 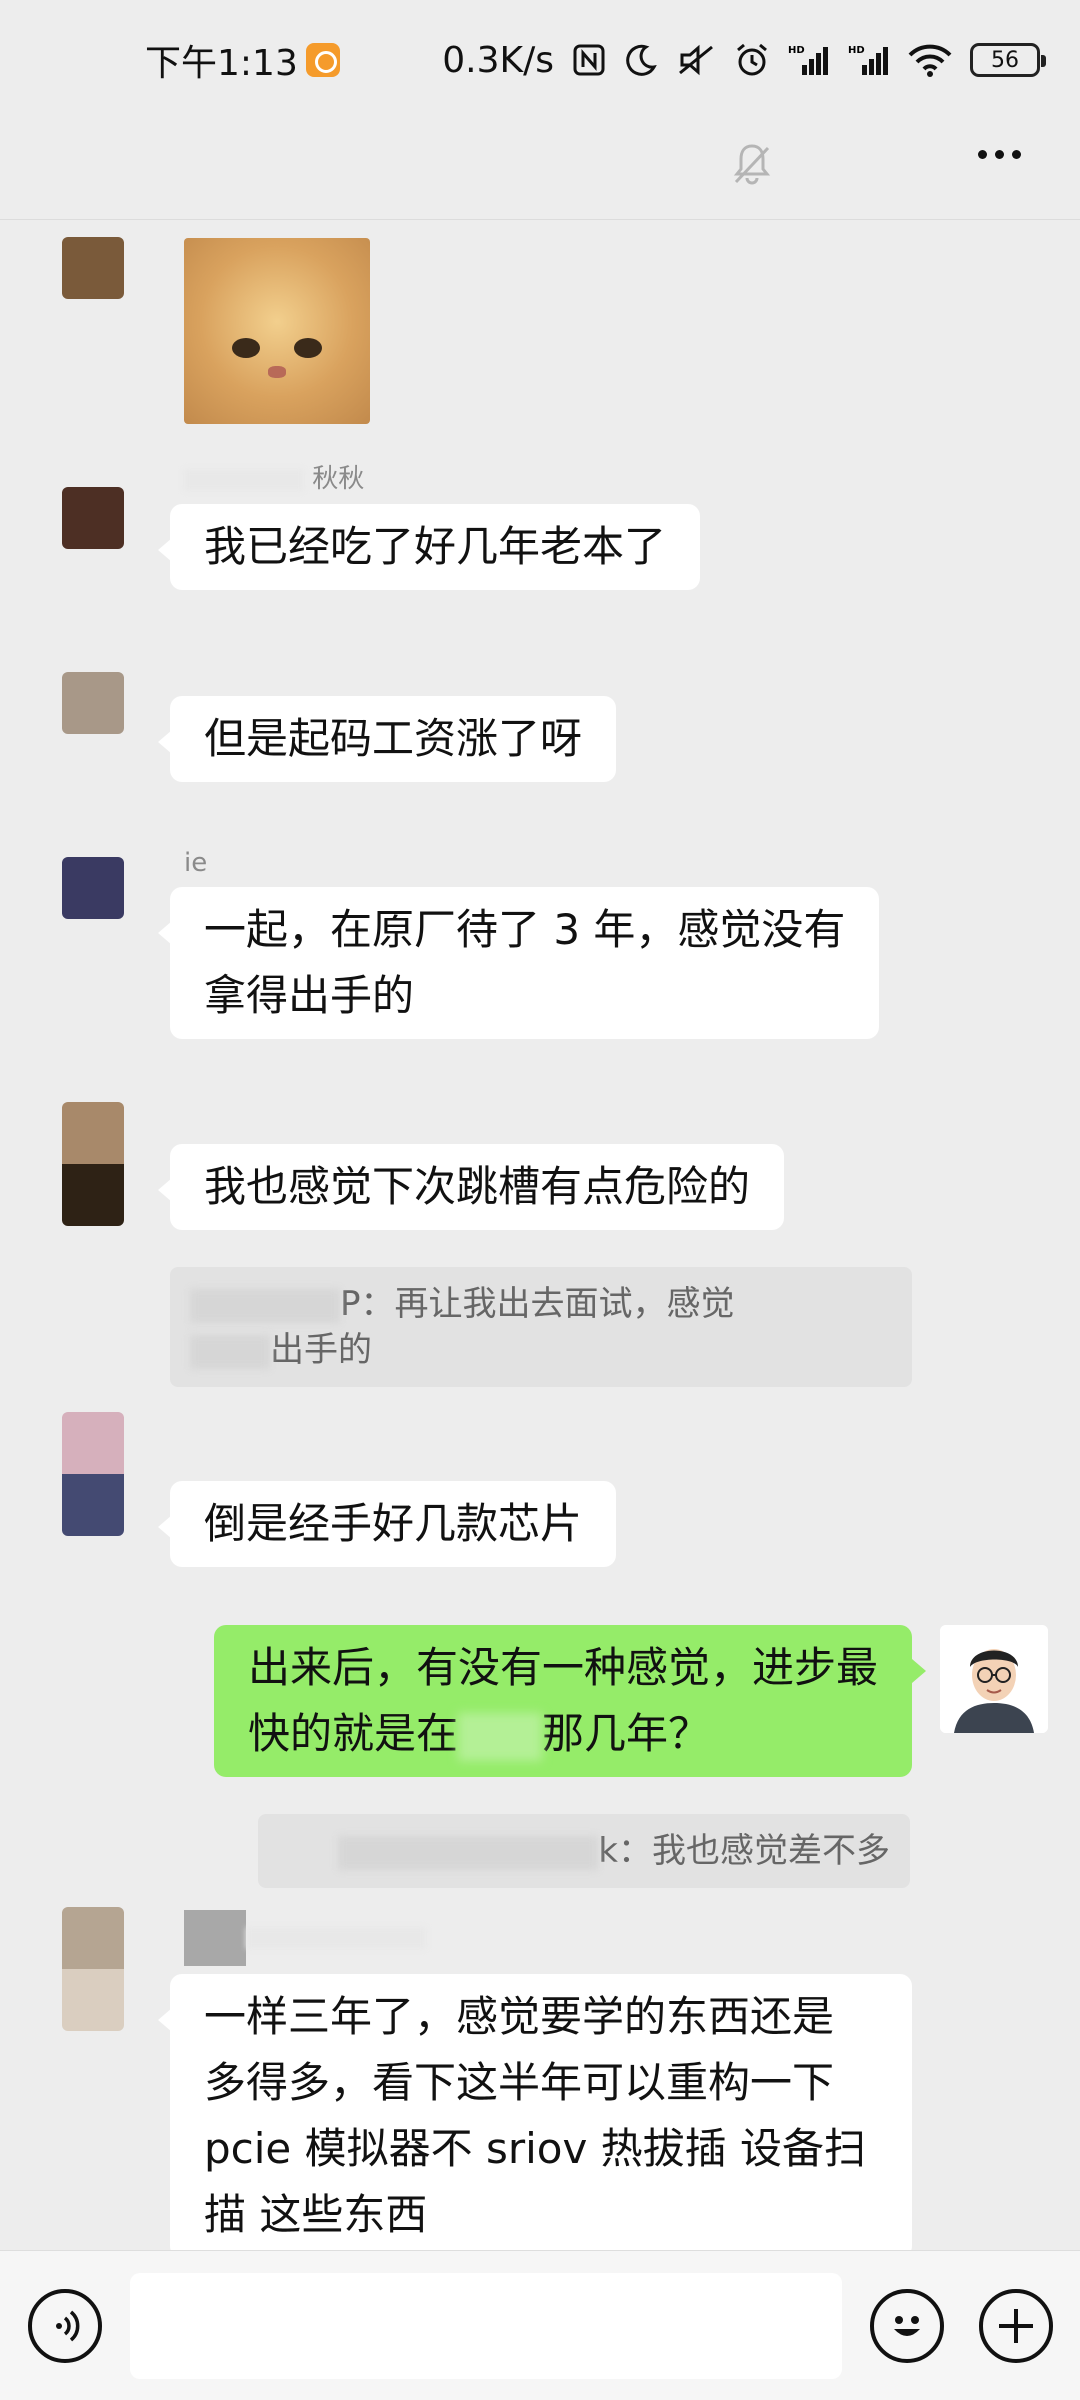 I want to click on sender-name: ie, so click(x=196, y=863).